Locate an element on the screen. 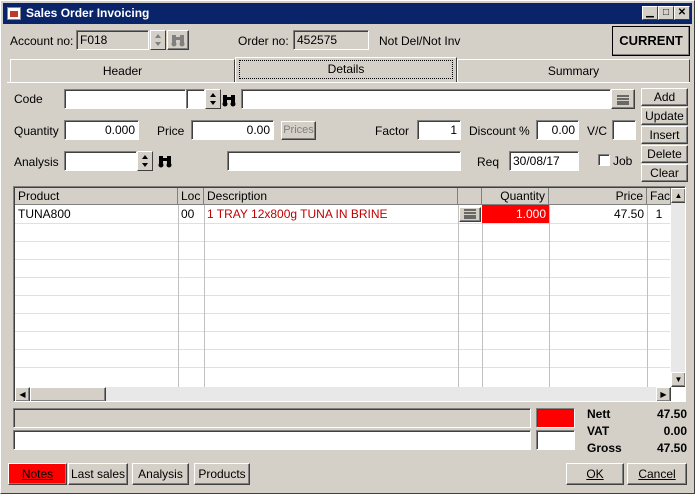 Image resolution: width=695 pixels, height=494 pixels. analysis-spinner is located at coordinates (145, 161).